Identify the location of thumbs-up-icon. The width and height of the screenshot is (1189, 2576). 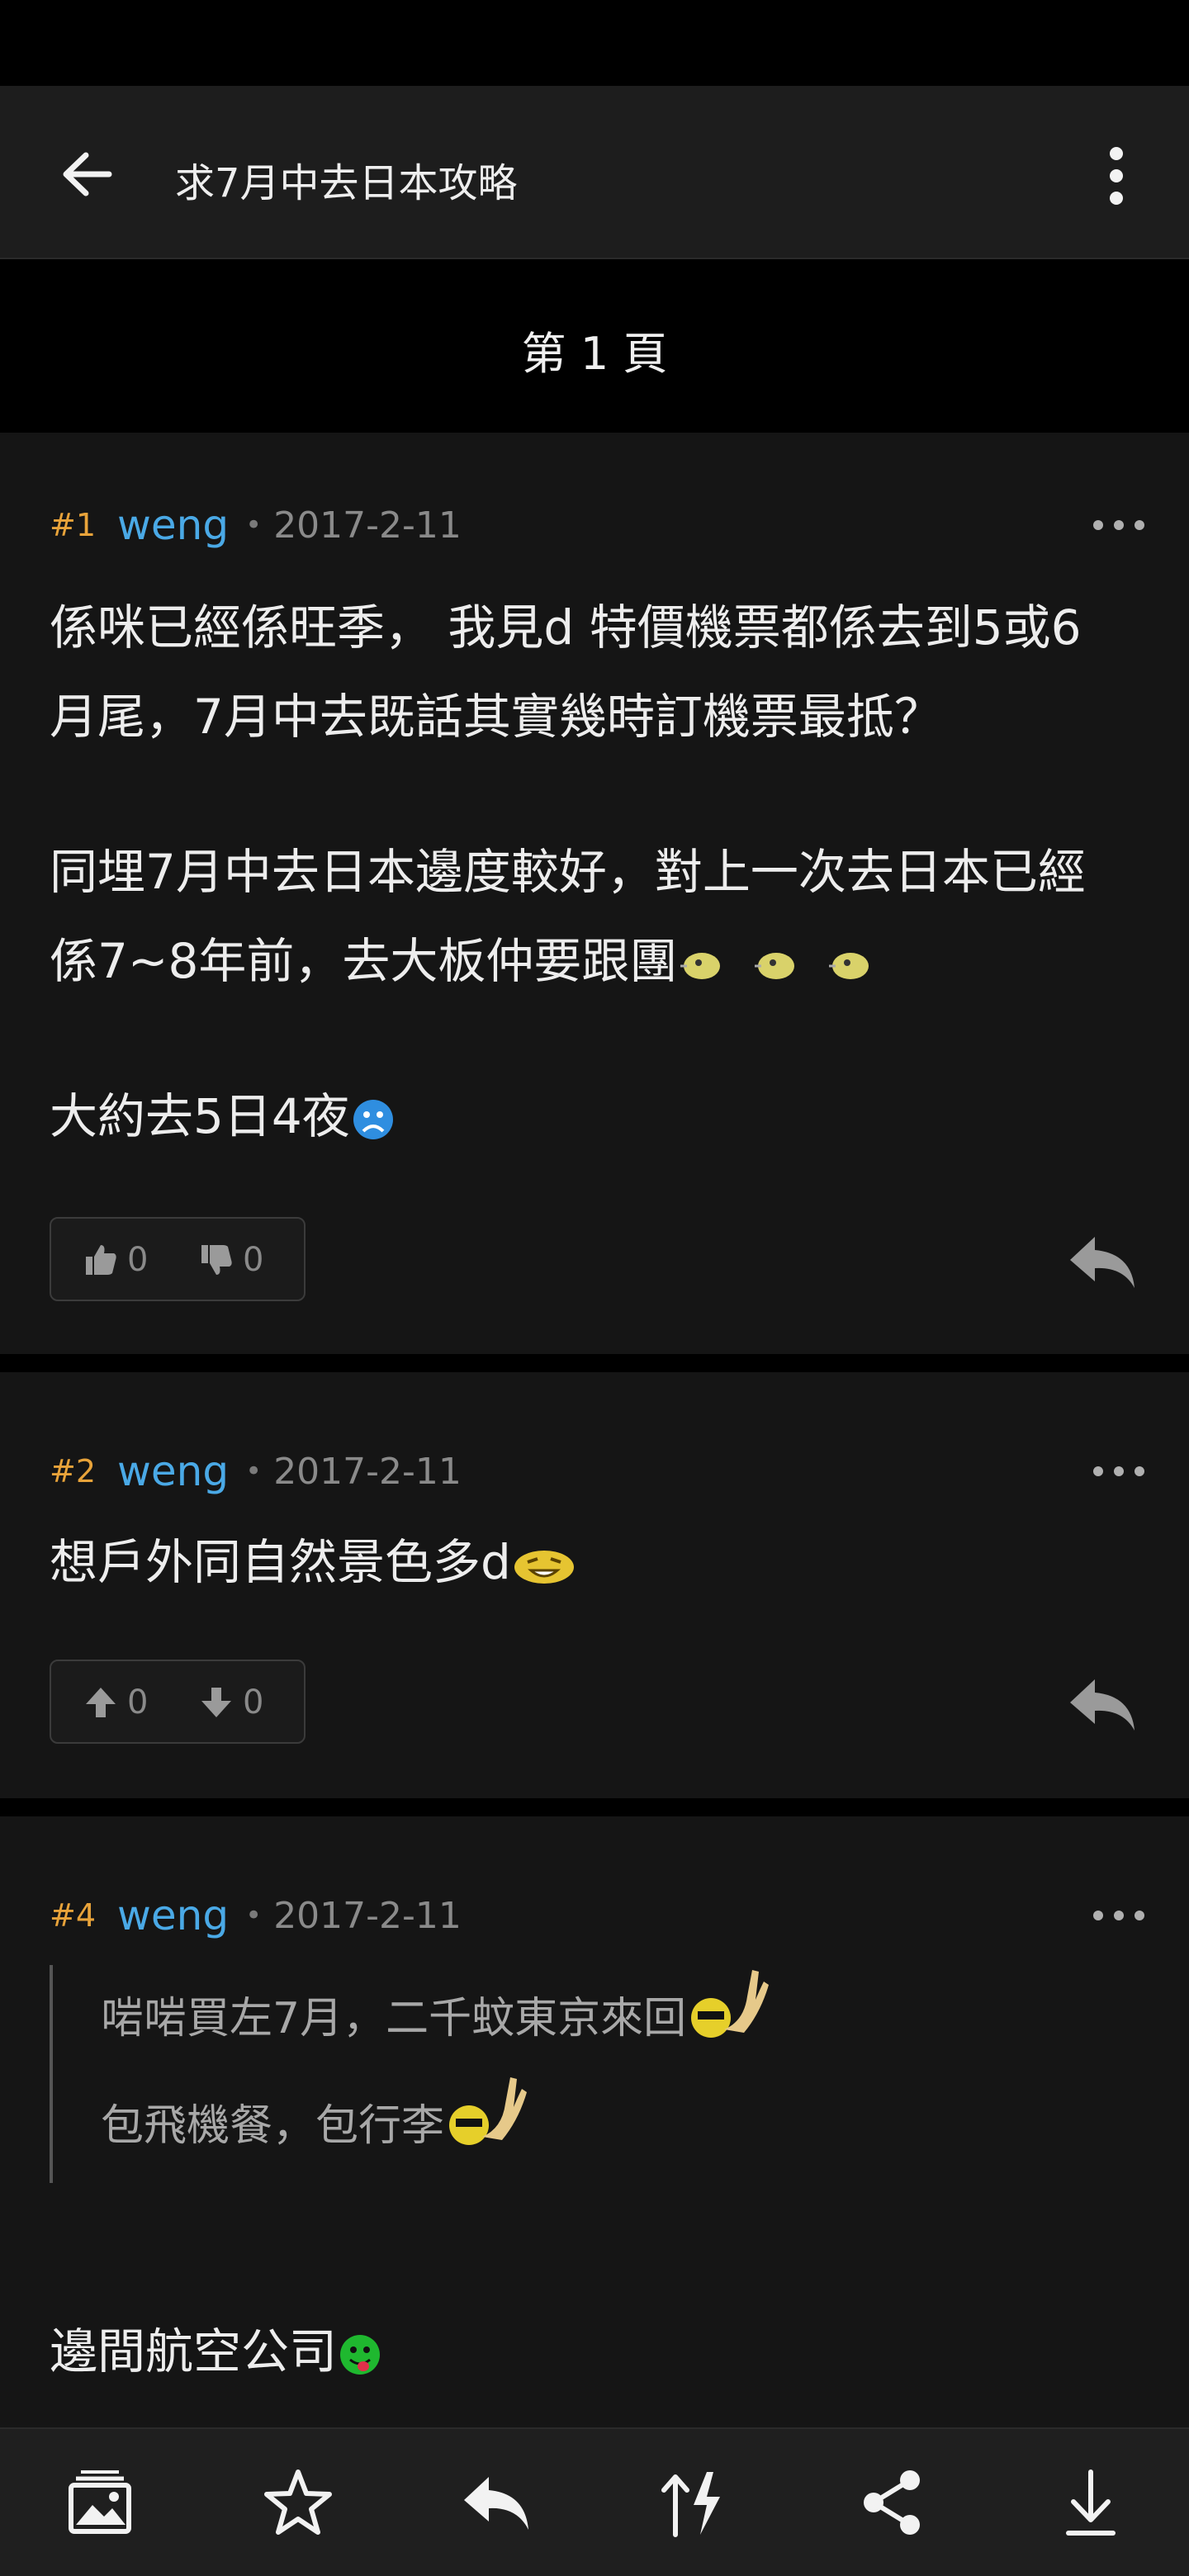
(101, 1260).